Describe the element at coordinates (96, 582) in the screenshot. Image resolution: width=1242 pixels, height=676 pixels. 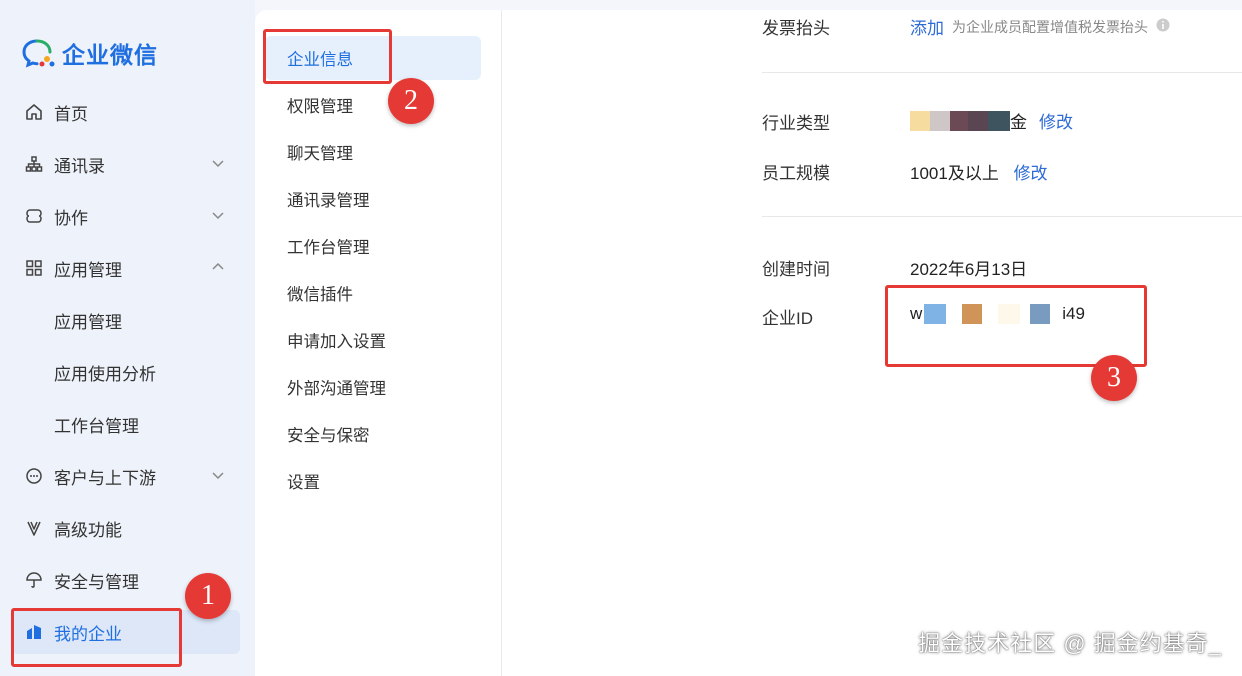
I see `sidebar-item-label: 安全与管理` at that location.